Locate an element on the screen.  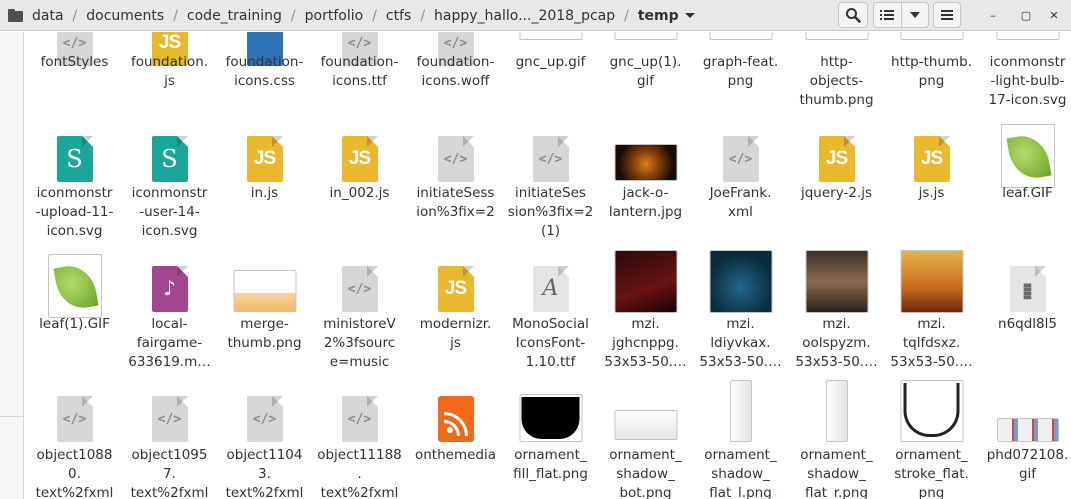
file-name-line: n6qdl8l5 is located at coordinates (1027, 324).